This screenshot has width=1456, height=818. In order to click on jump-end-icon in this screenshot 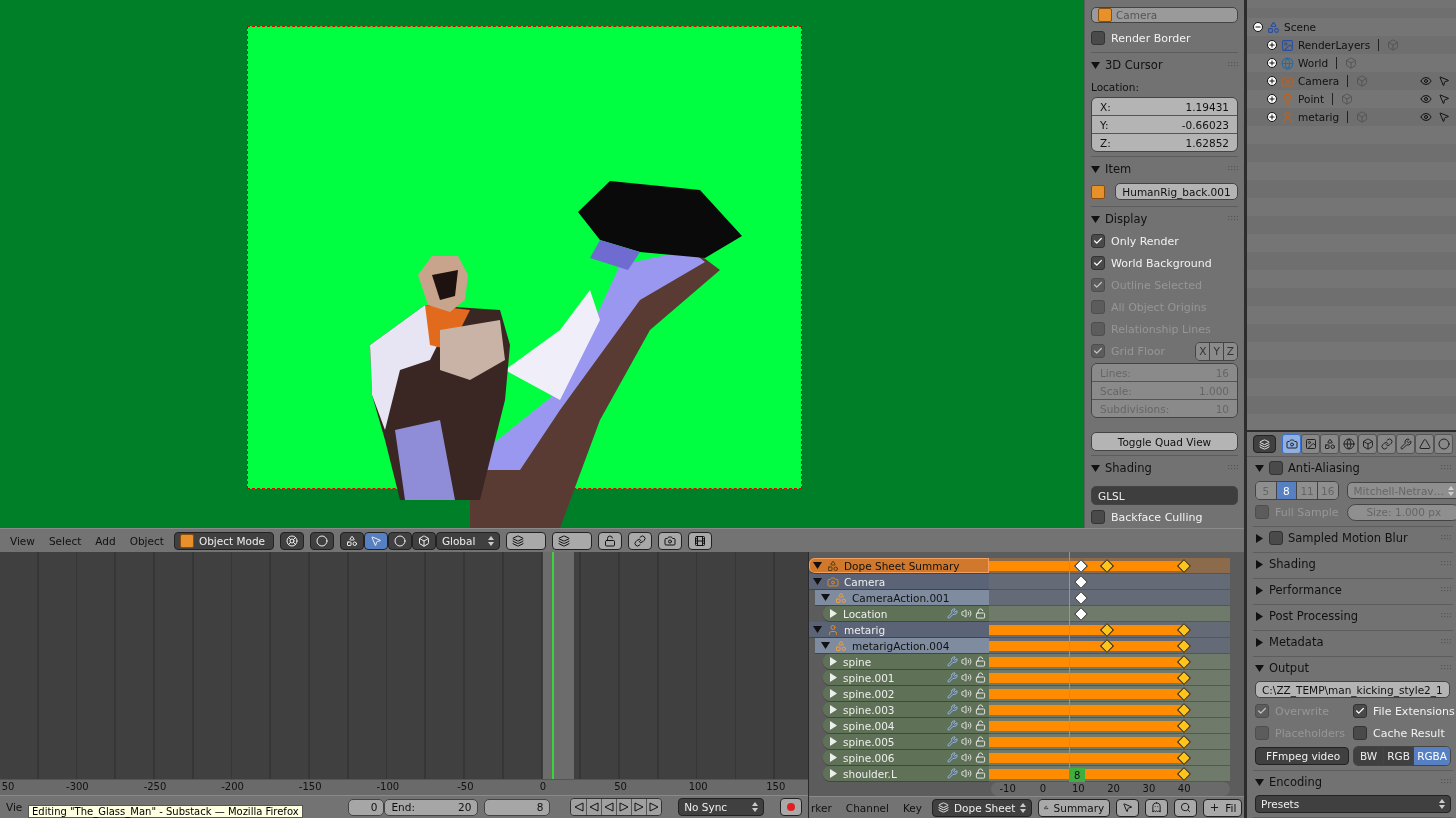, I will do `click(654, 807)`.